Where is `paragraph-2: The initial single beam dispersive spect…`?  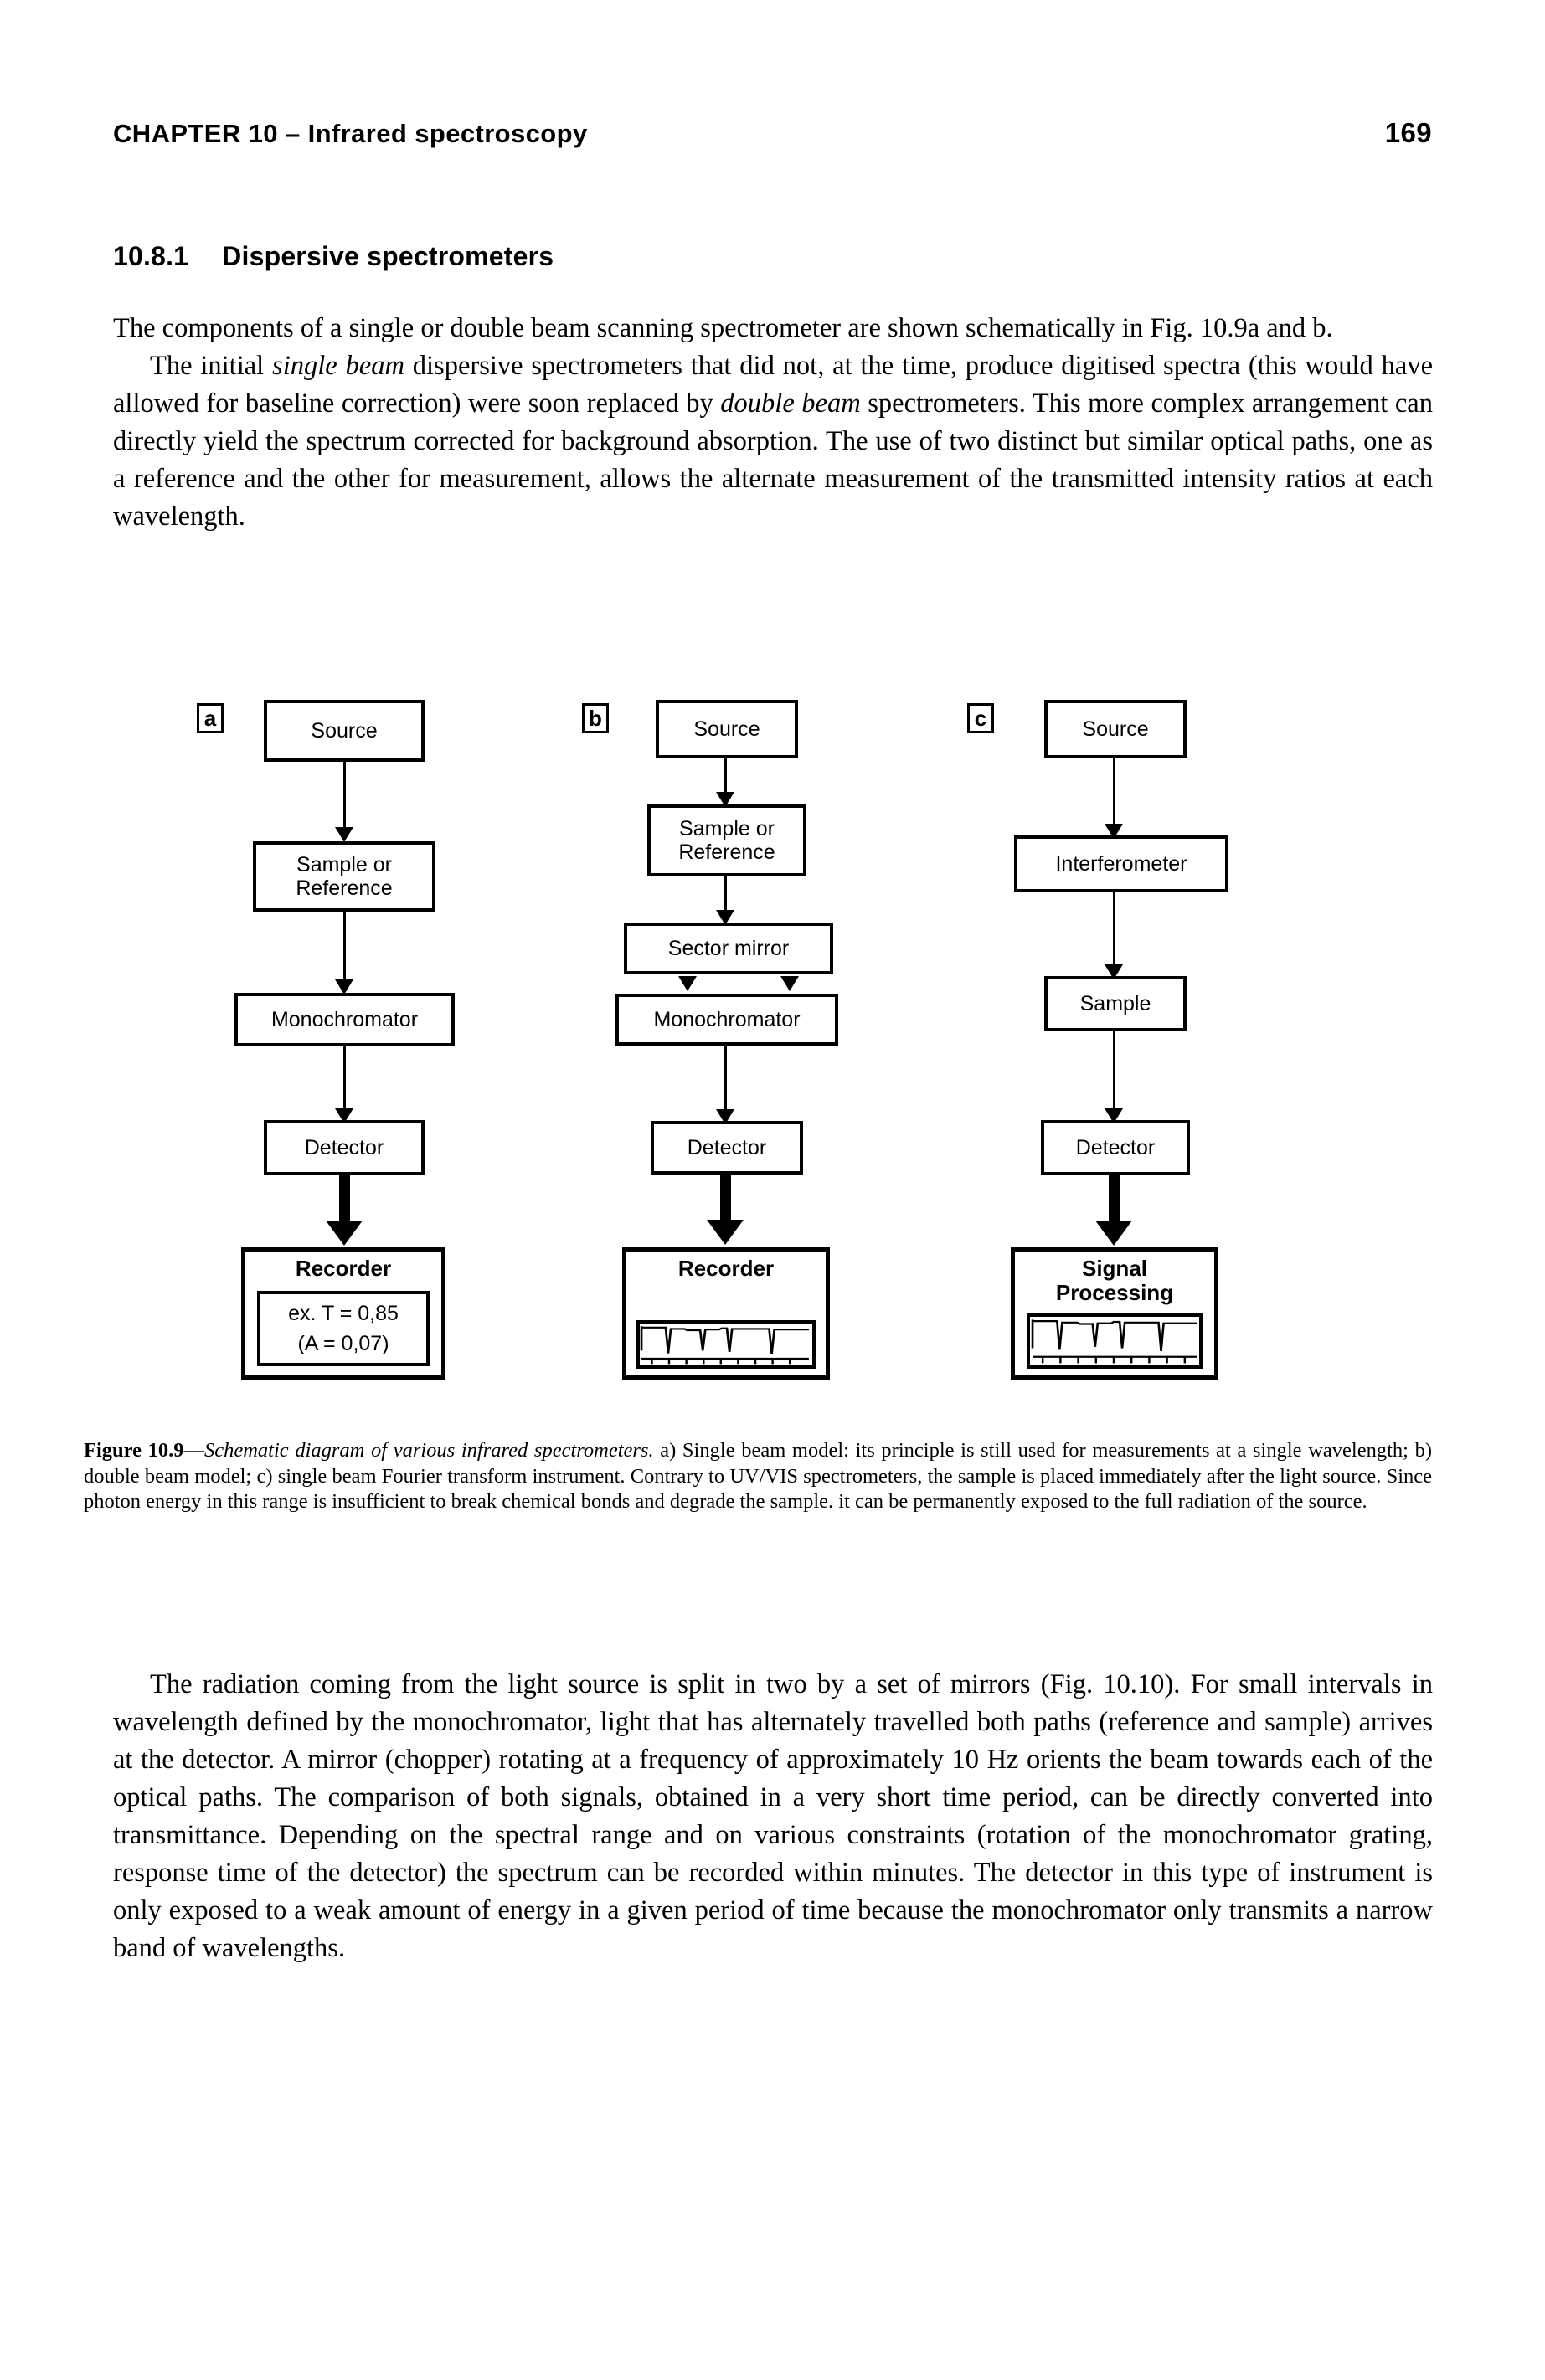 paragraph-2: The initial single beam dispersive spect… is located at coordinates (773, 441).